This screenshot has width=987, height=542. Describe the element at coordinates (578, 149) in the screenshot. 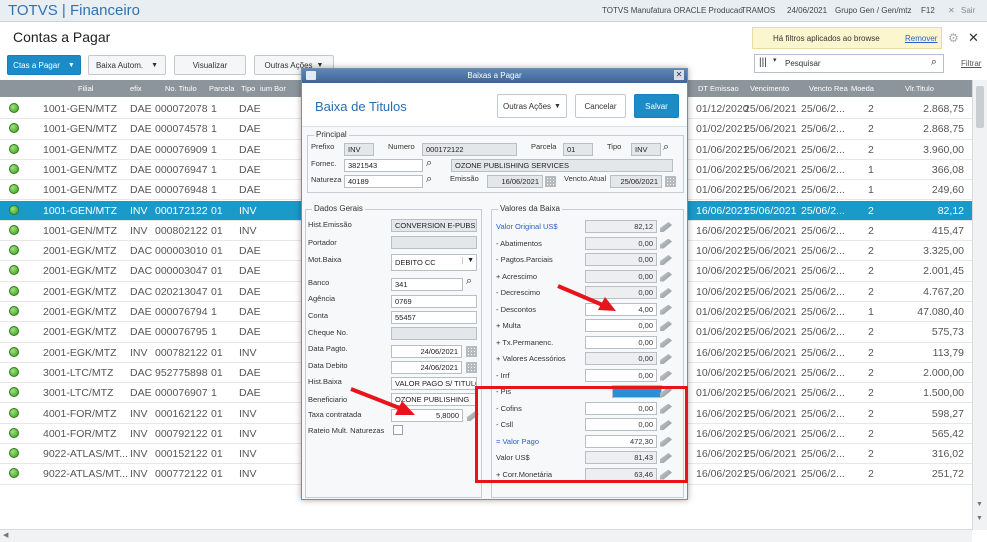

I see `parcela-field: 01` at that location.